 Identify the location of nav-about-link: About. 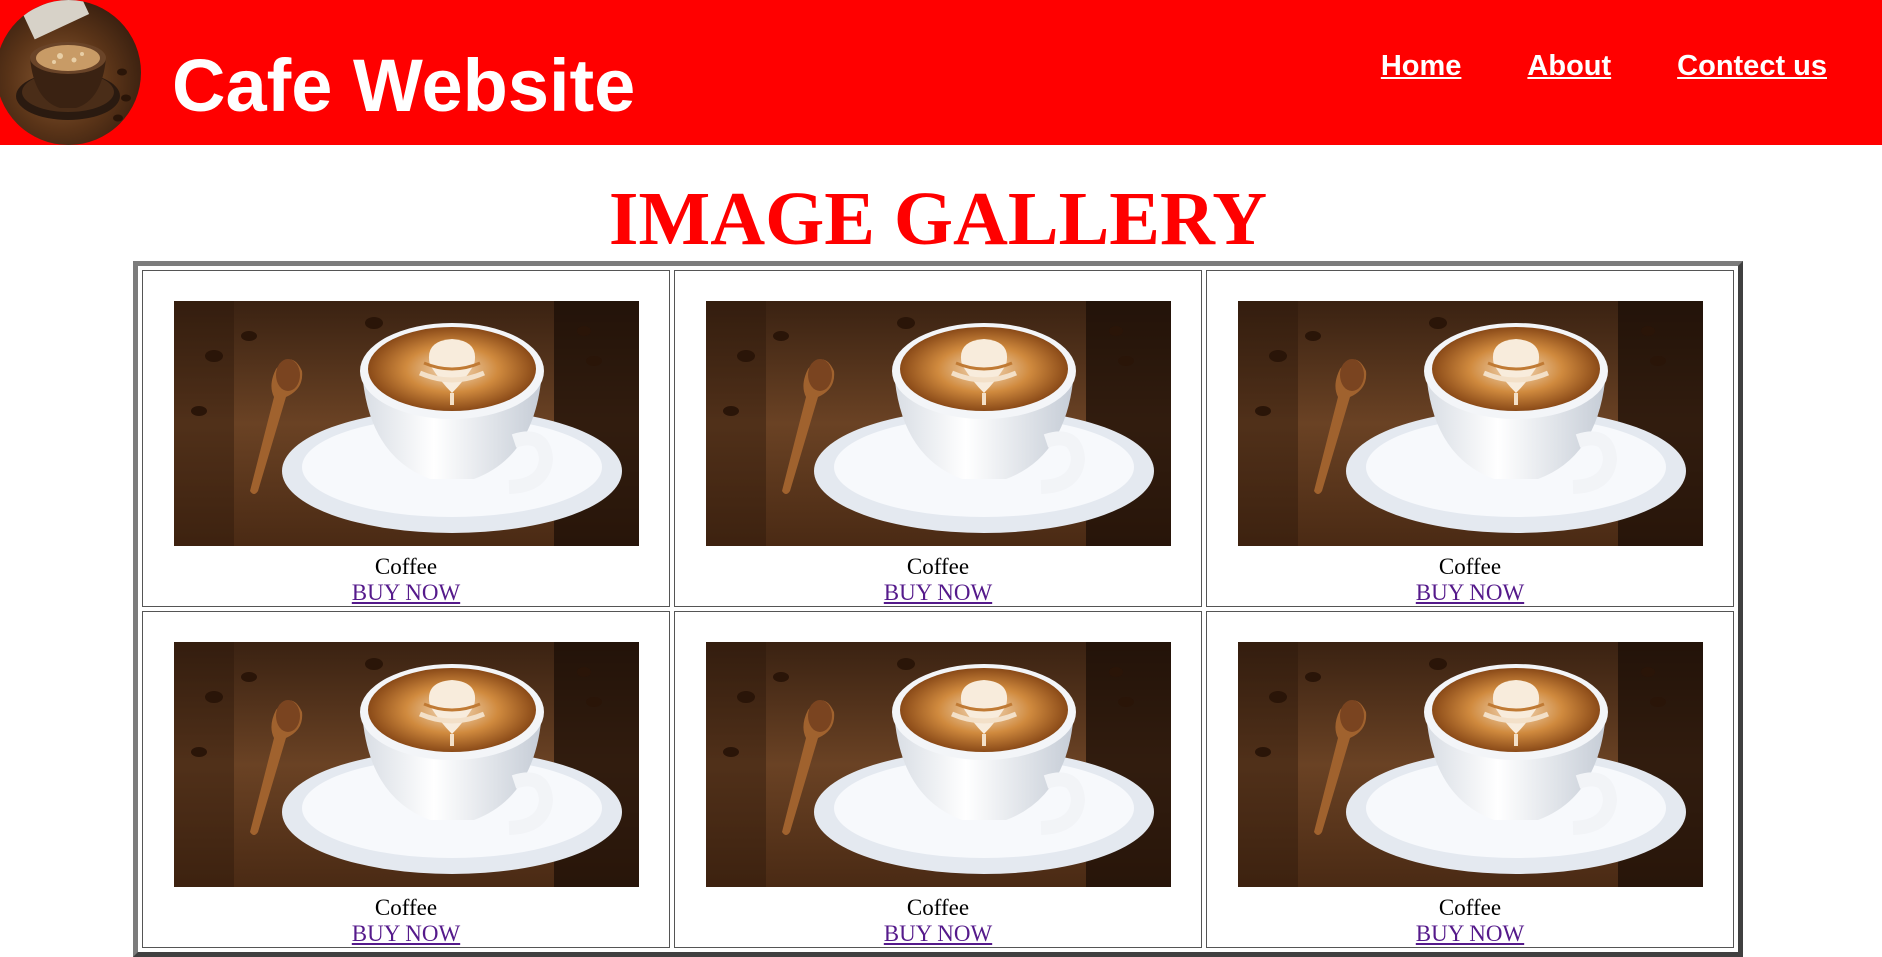
(1569, 66).